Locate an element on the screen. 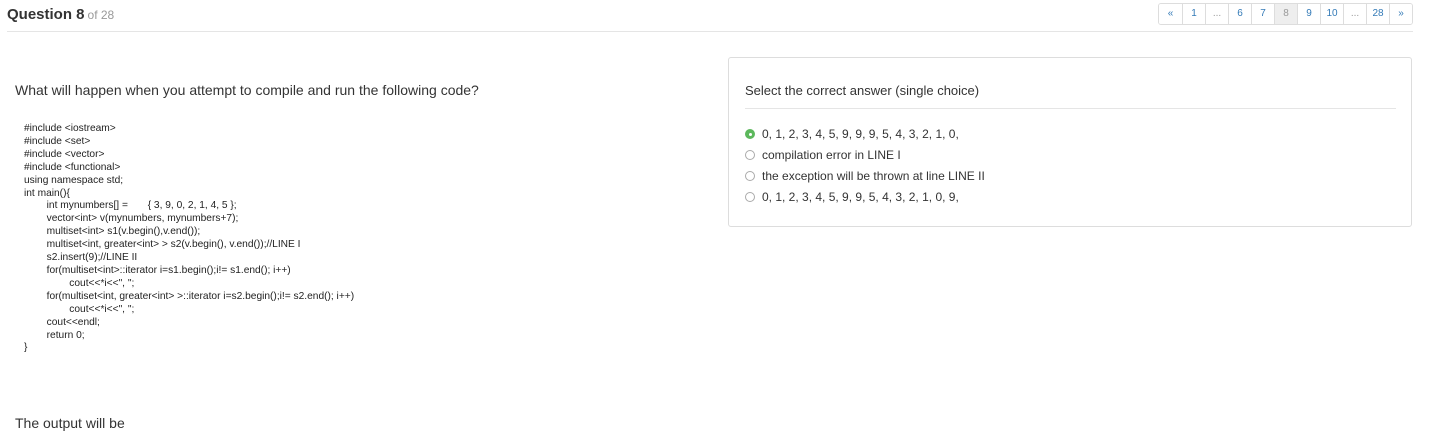  answer-option-2: compilation error in LINE I is located at coordinates (823, 155).